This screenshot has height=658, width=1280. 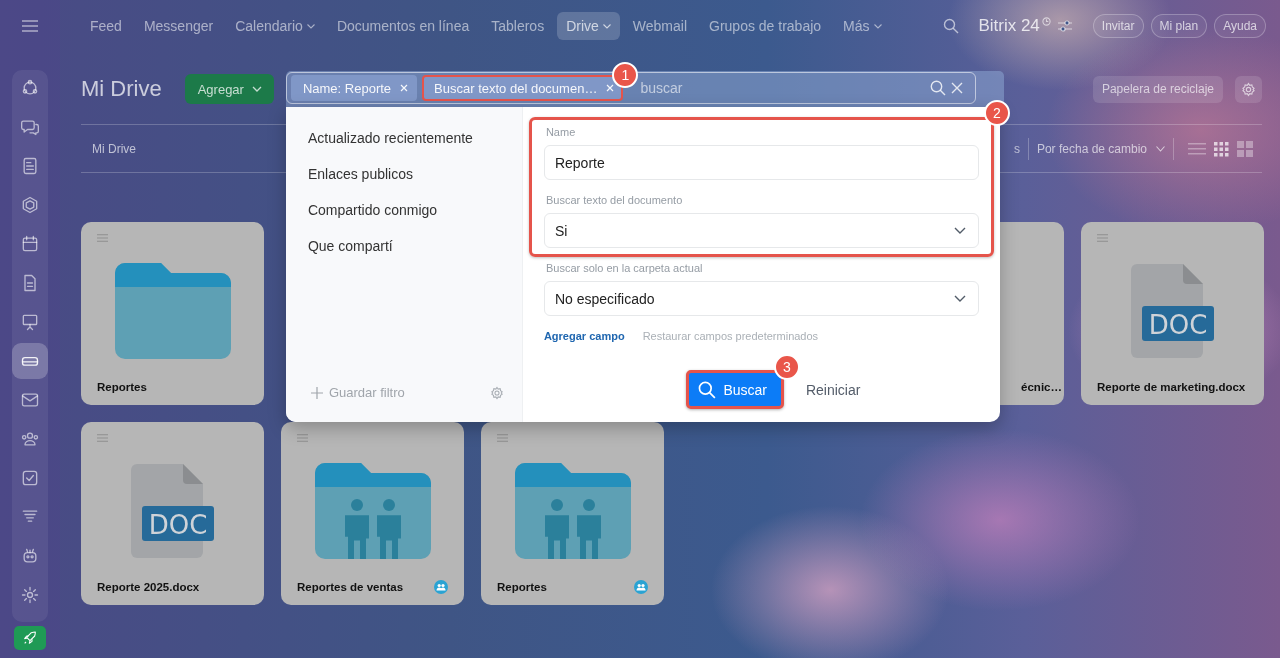 I want to click on step-badge: 2, so click(x=996, y=113).